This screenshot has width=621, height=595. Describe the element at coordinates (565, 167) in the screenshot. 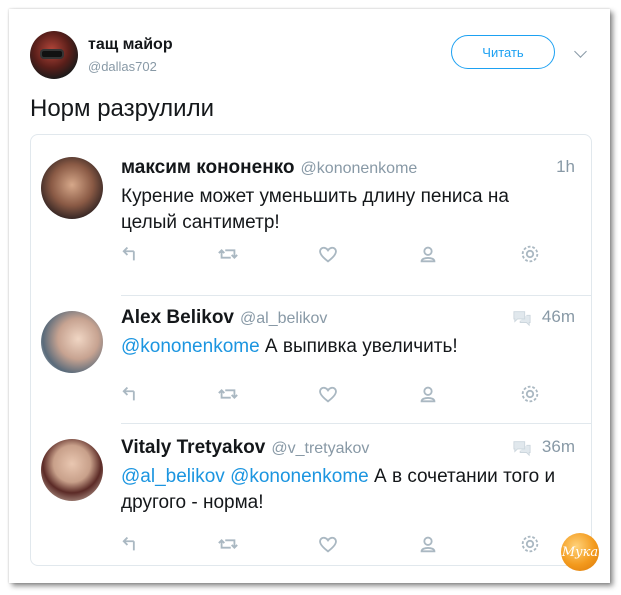

I see `reply-time: 1h` at that location.